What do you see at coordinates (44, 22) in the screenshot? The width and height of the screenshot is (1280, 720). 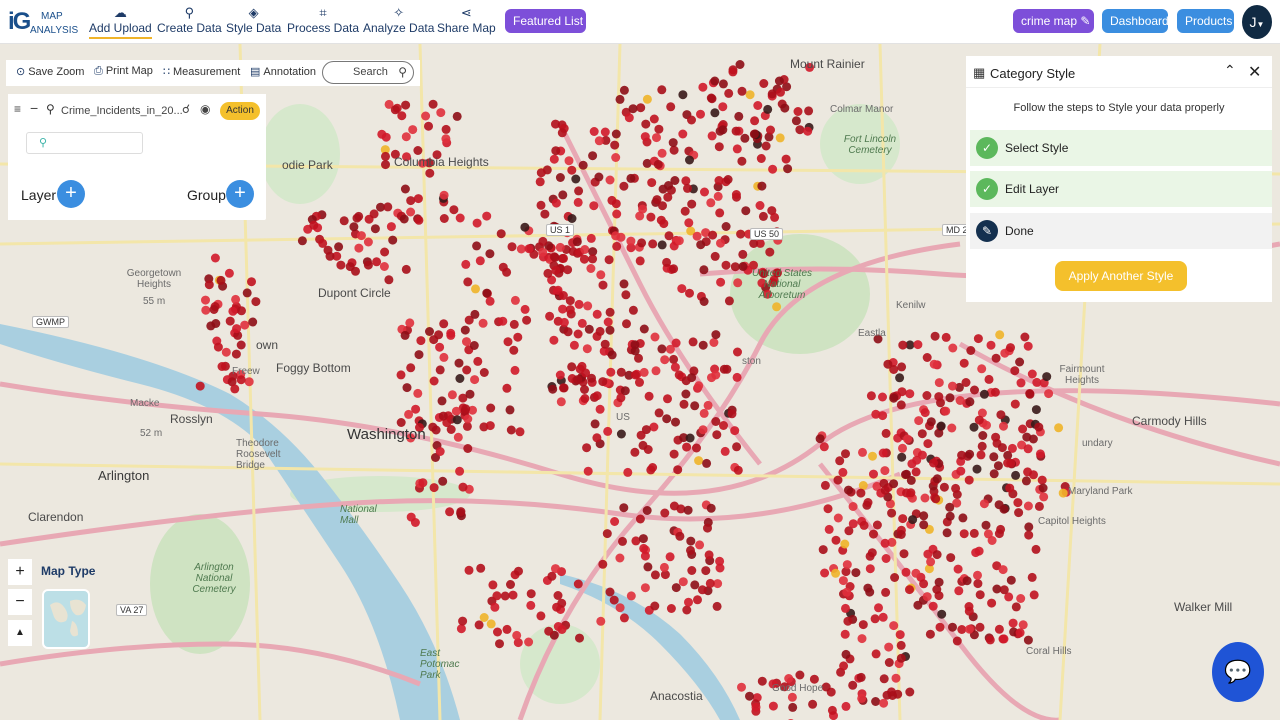 I see `app-logo: iG MAP ANALYSIS` at bounding box center [44, 22].